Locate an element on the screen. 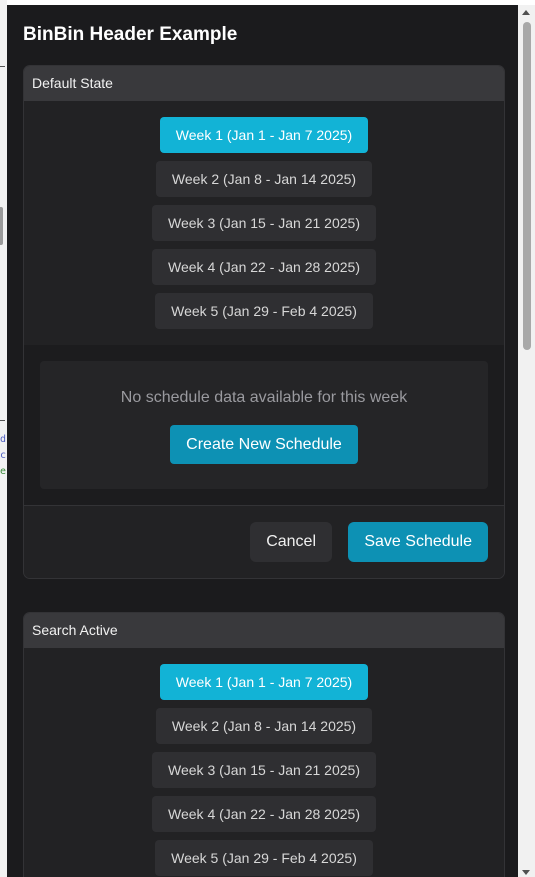  edge-code-snippet: d c e is located at coordinates (3, 456).